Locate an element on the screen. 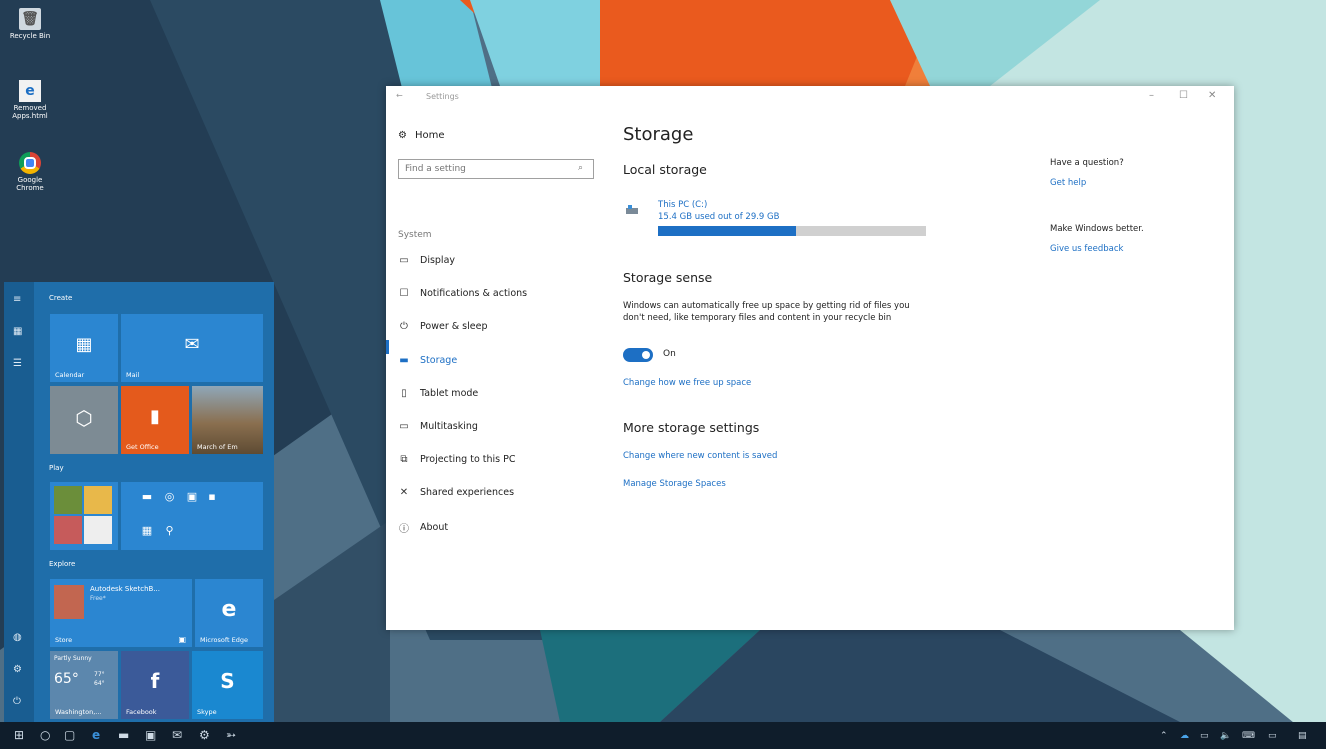 The image size is (1326, 749). tile-label: Facebook is located at coordinates (141, 712).